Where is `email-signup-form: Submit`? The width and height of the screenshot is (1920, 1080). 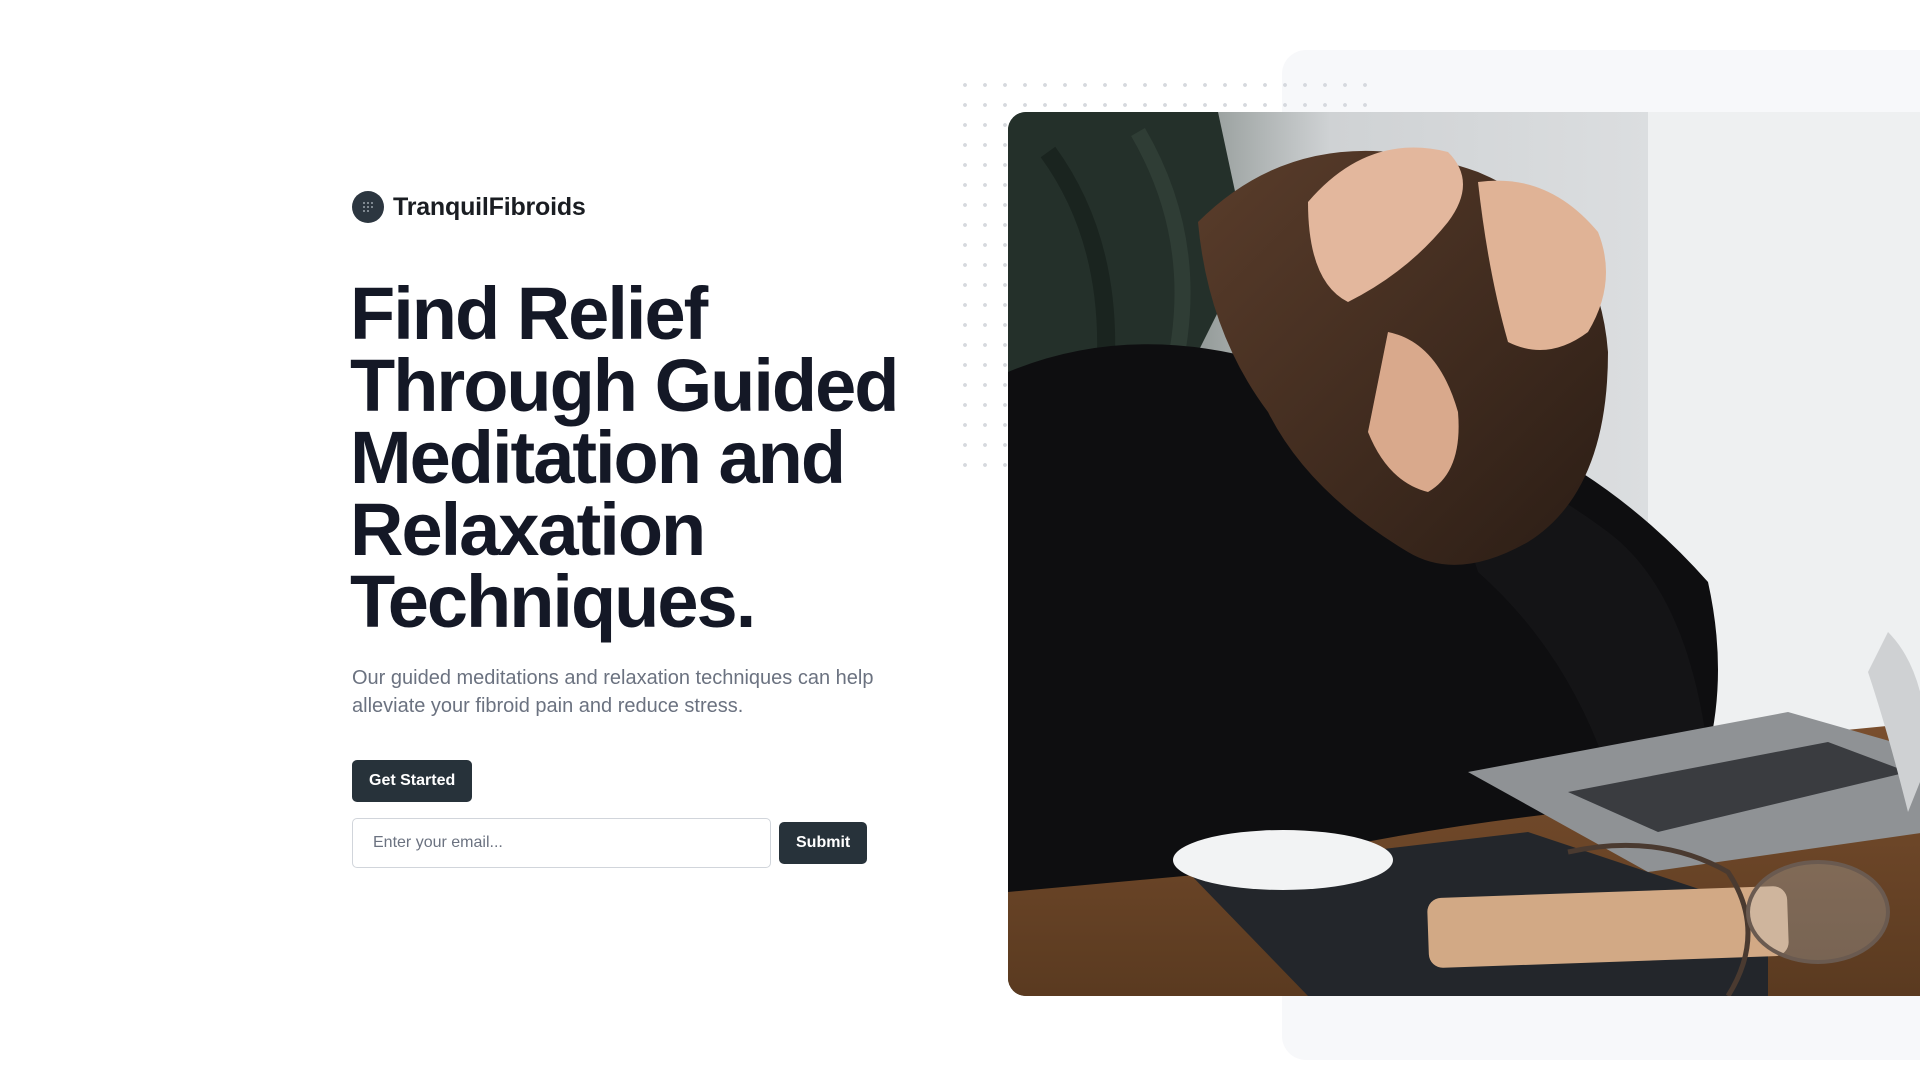
email-signup-form: Submit is located at coordinates (610, 843).